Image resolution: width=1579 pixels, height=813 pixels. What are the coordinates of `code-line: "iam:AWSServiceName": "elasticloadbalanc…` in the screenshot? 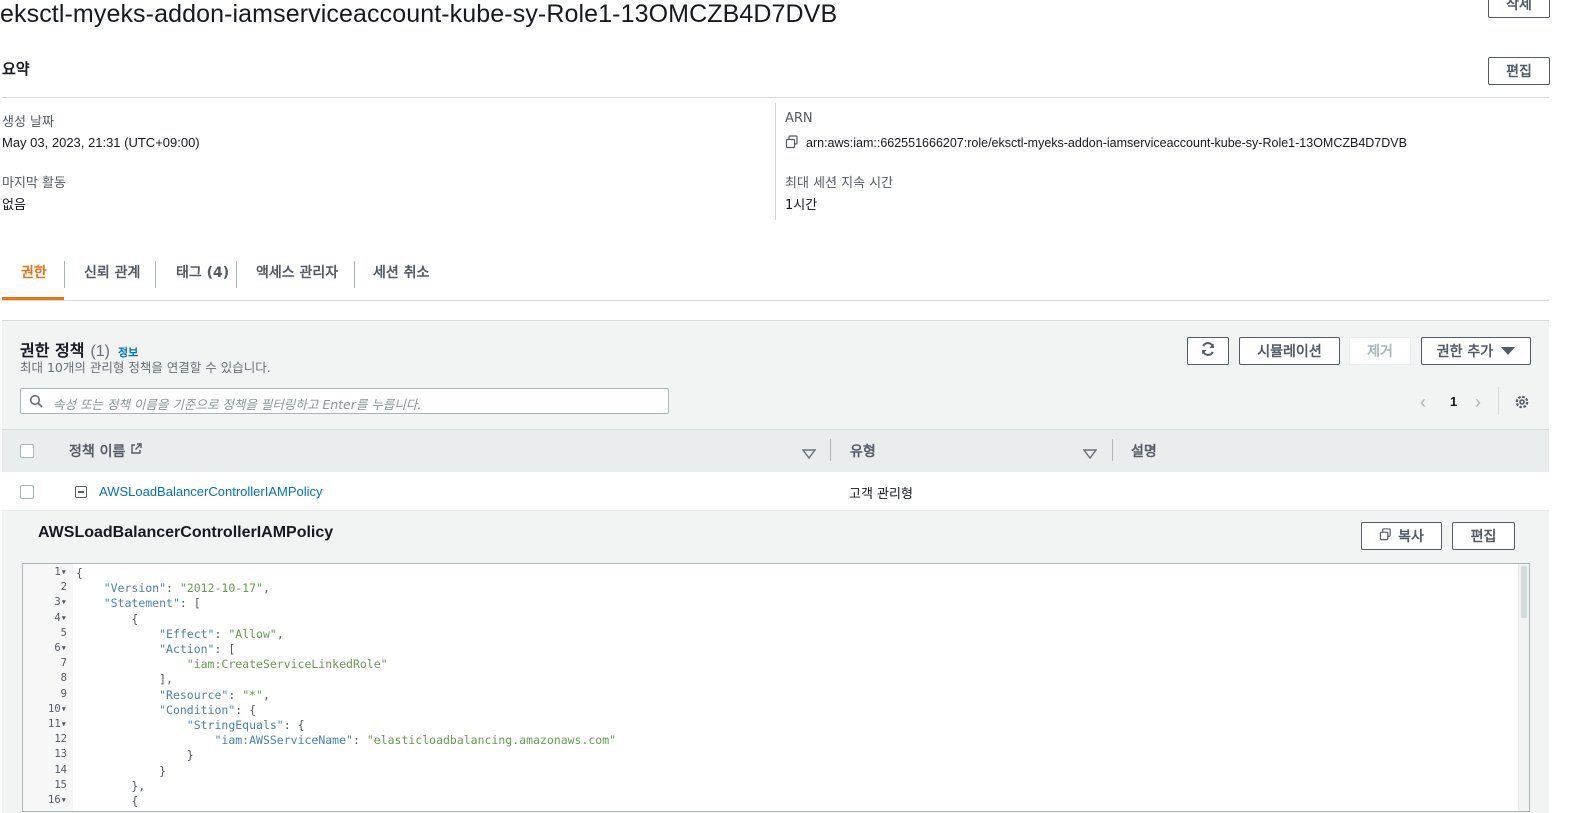 It's located at (415, 740).